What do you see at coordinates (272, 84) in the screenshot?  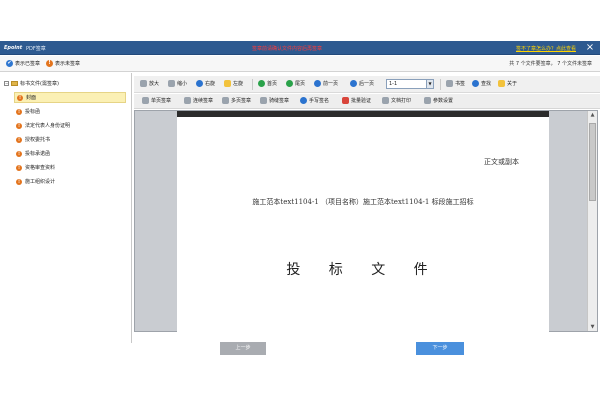 I see `first-page-label: 首页` at bounding box center [272, 84].